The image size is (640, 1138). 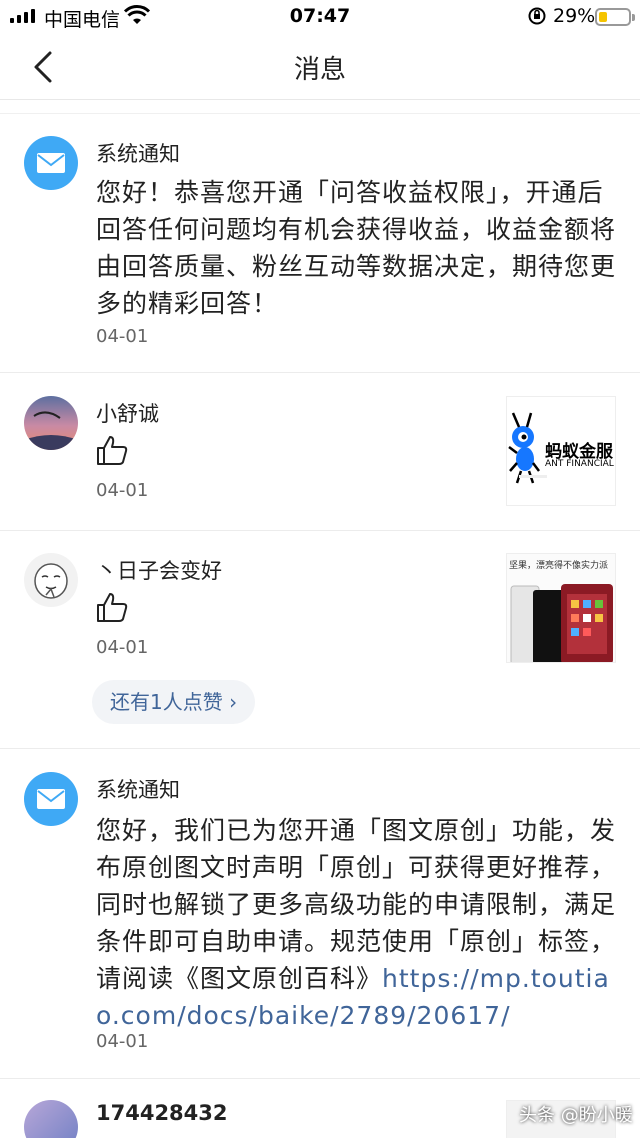 I want to click on phone-ad-thumbnail: 坚果，漂亮得不像实力派, so click(x=561, y=608).